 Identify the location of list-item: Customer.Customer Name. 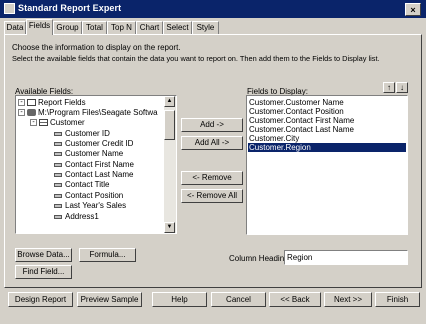
(296, 102).